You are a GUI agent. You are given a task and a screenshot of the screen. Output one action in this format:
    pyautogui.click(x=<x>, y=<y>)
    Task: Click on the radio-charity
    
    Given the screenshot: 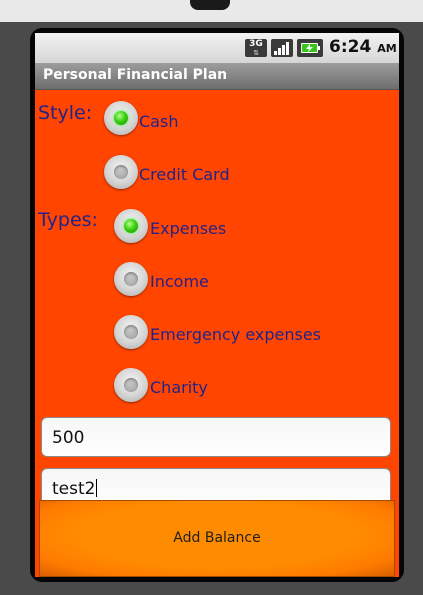 What is the action you would take?
    pyautogui.click(x=131, y=385)
    